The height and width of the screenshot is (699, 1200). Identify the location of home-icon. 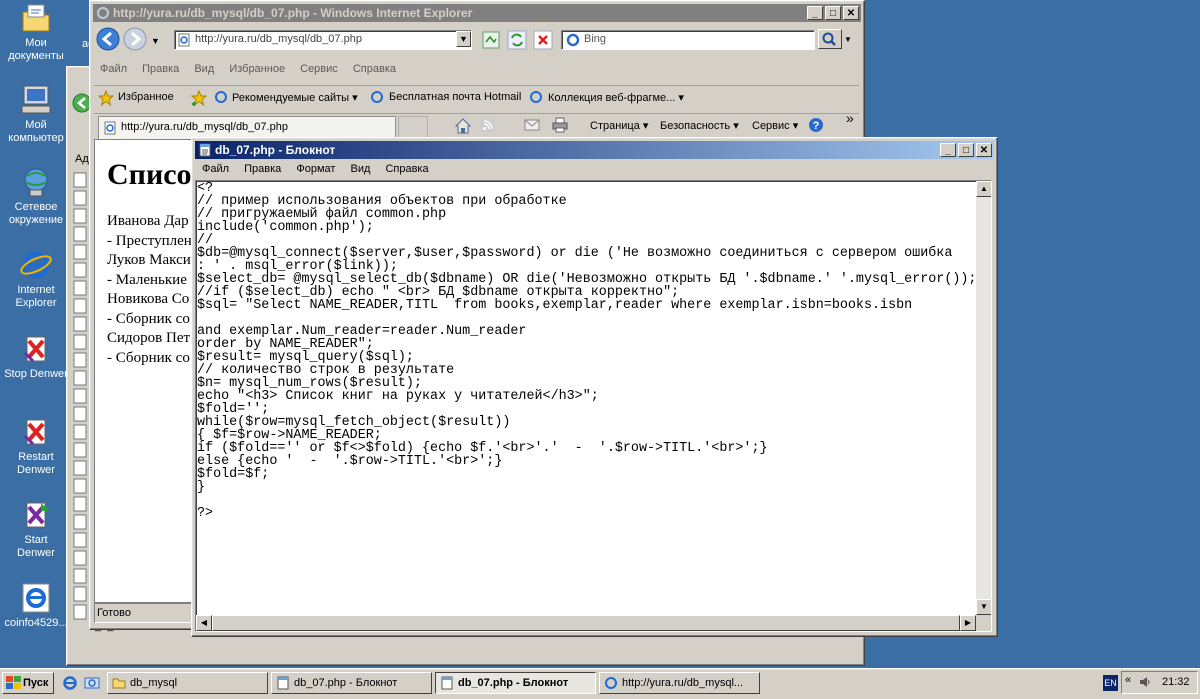
(463, 126).